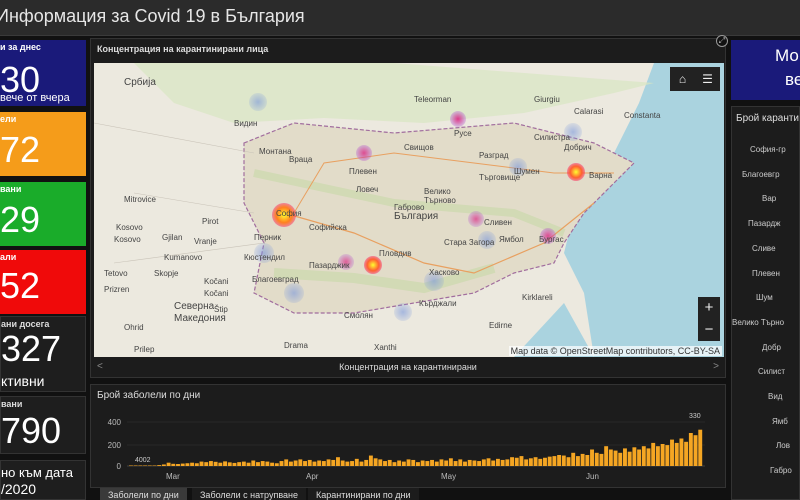 The image size is (800, 500). Describe the element at coordinates (100, 366) in the screenshot. I see `prev-button: <` at that location.